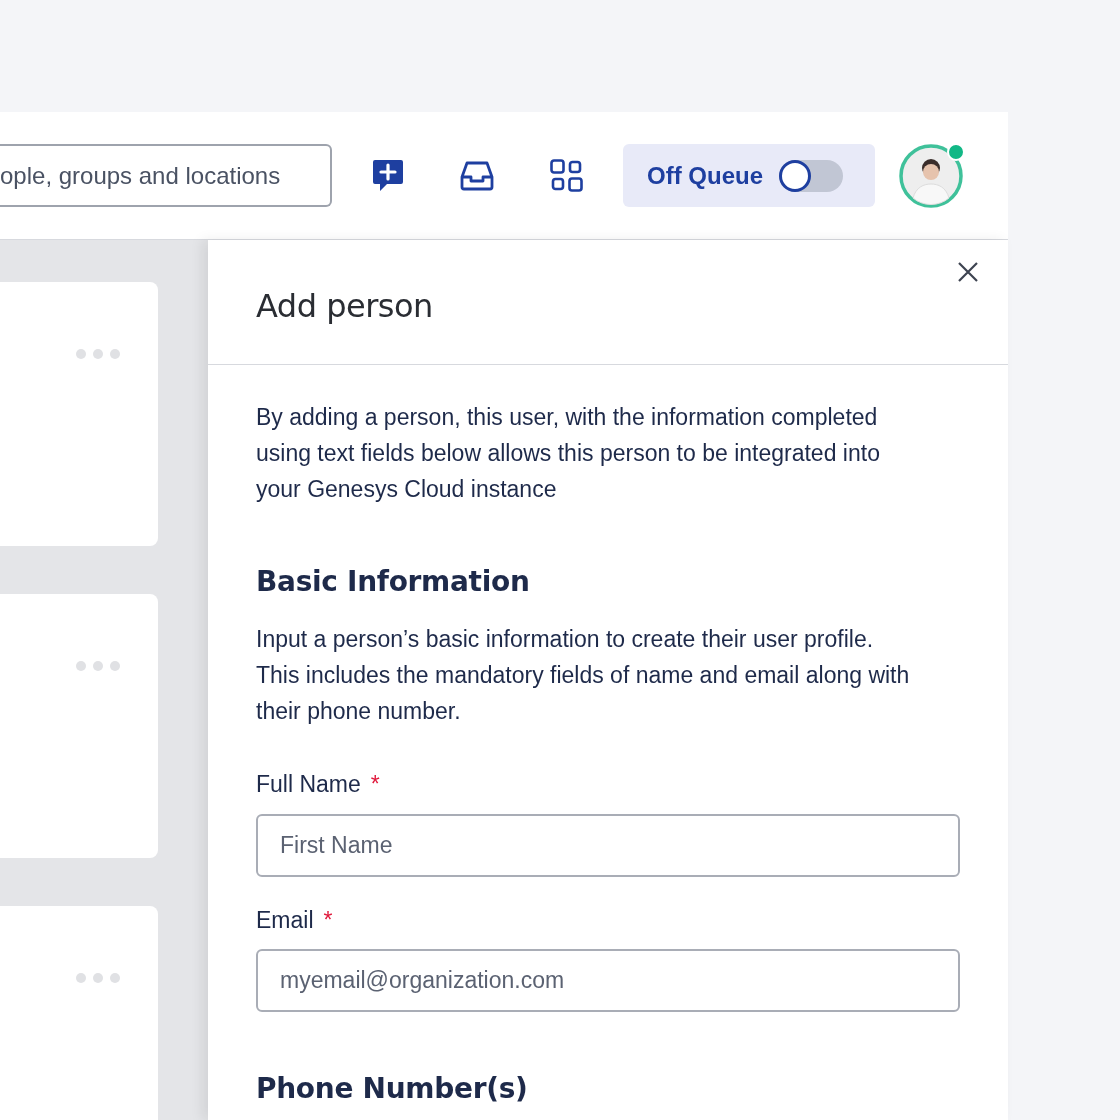 The image size is (1120, 1120). Describe the element at coordinates (308, 784) in the screenshot. I see `field-label: Full Name` at that location.